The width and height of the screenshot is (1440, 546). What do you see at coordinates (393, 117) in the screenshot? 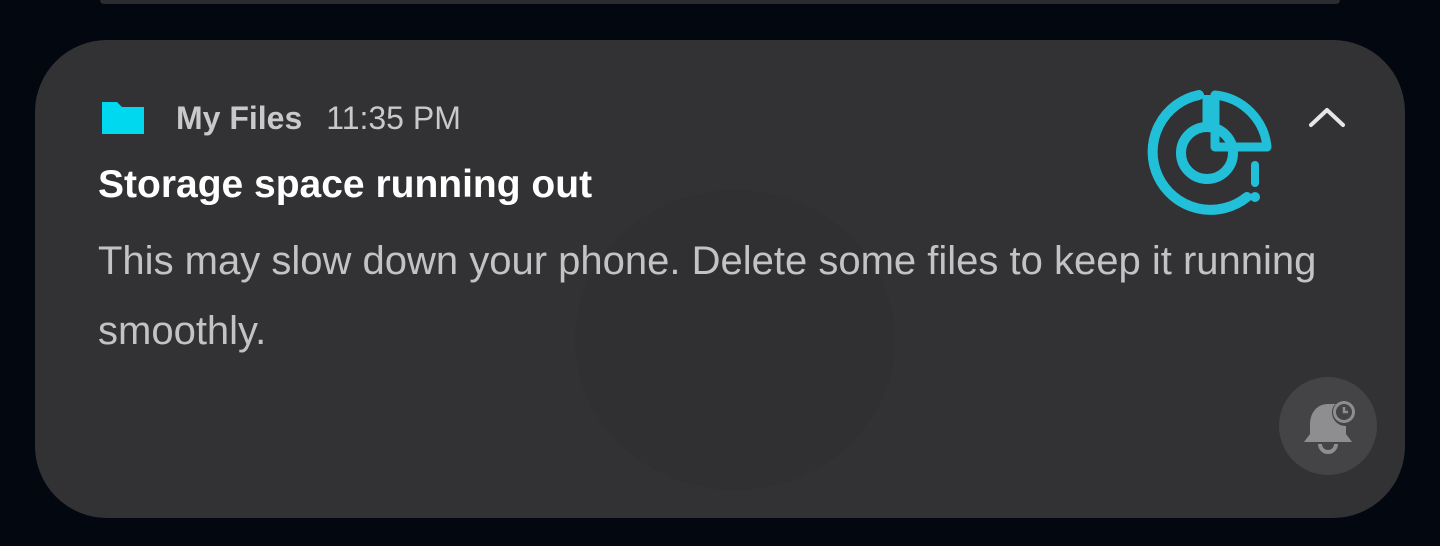
I see `notification-time: 11:35 PM` at bounding box center [393, 117].